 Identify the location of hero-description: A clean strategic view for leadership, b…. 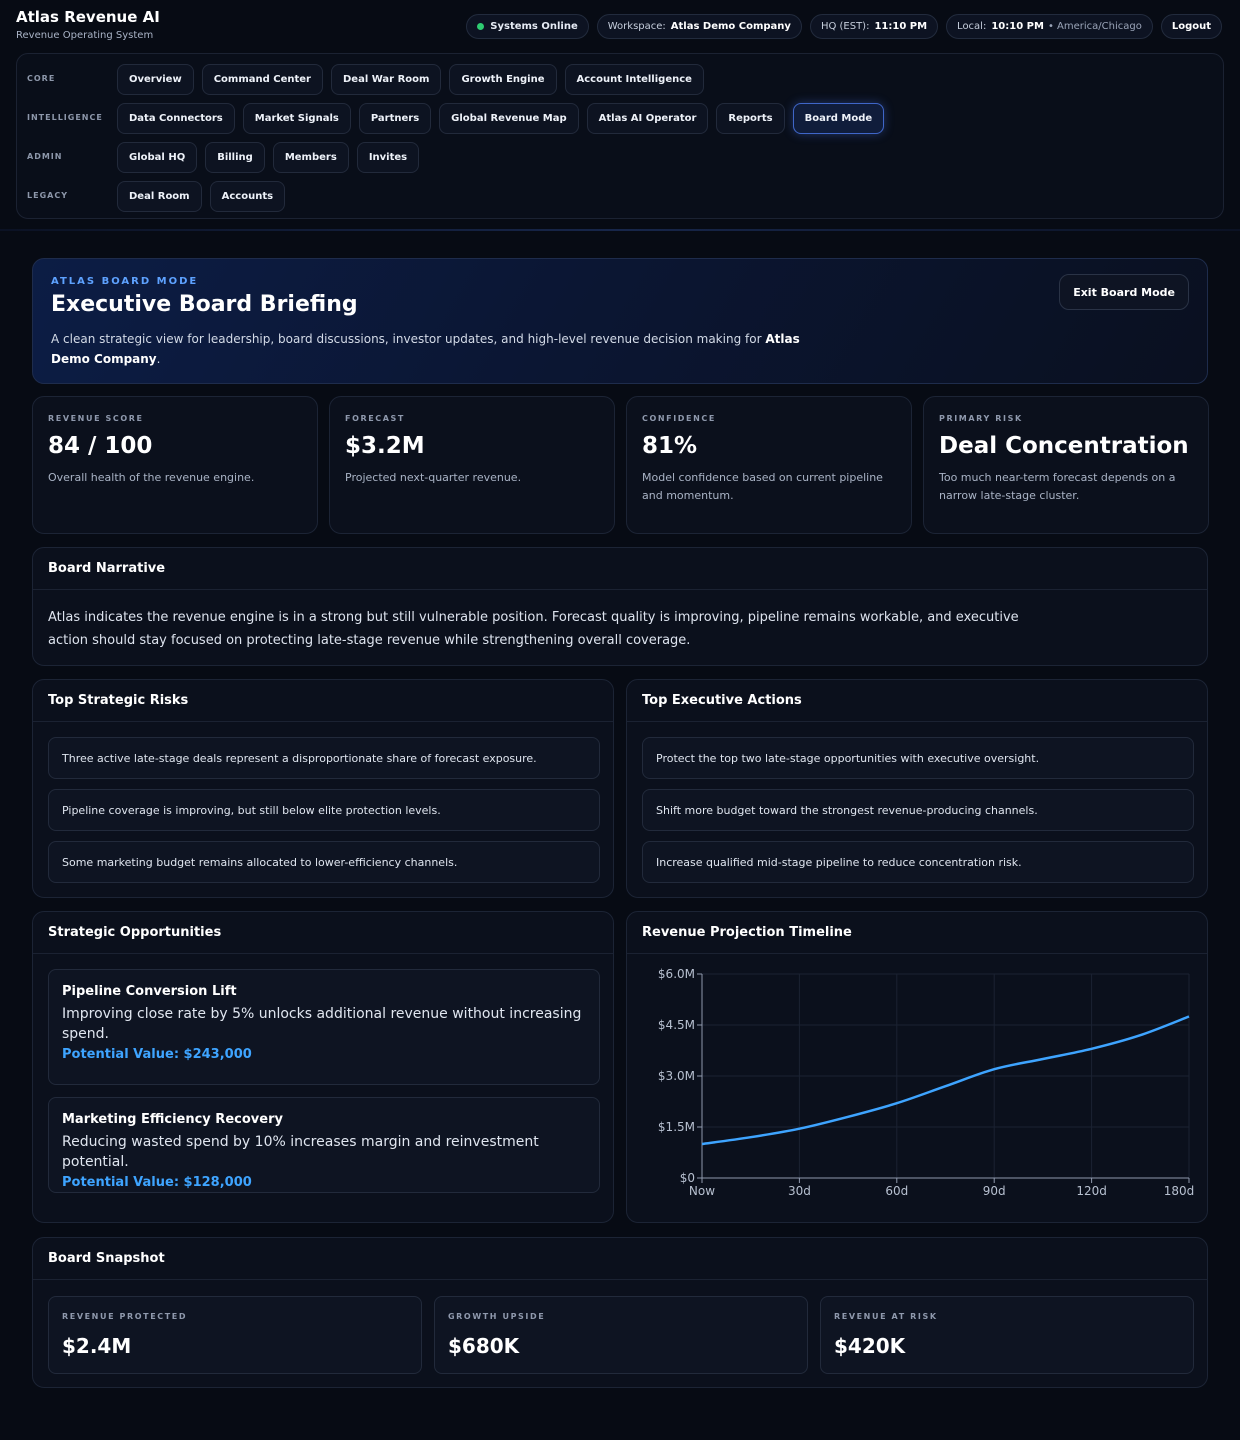
(431, 349).